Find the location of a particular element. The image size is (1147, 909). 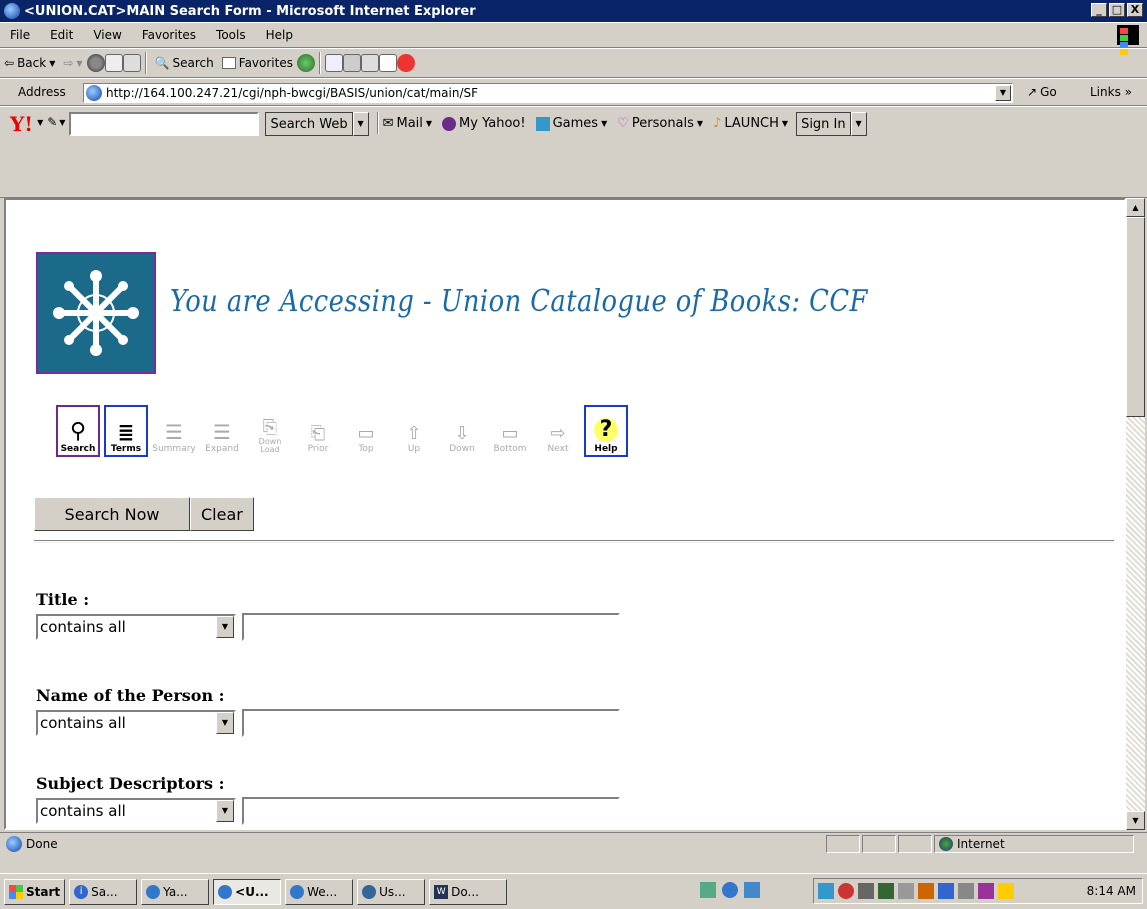

stop-icon is located at coordinates (95, 63).